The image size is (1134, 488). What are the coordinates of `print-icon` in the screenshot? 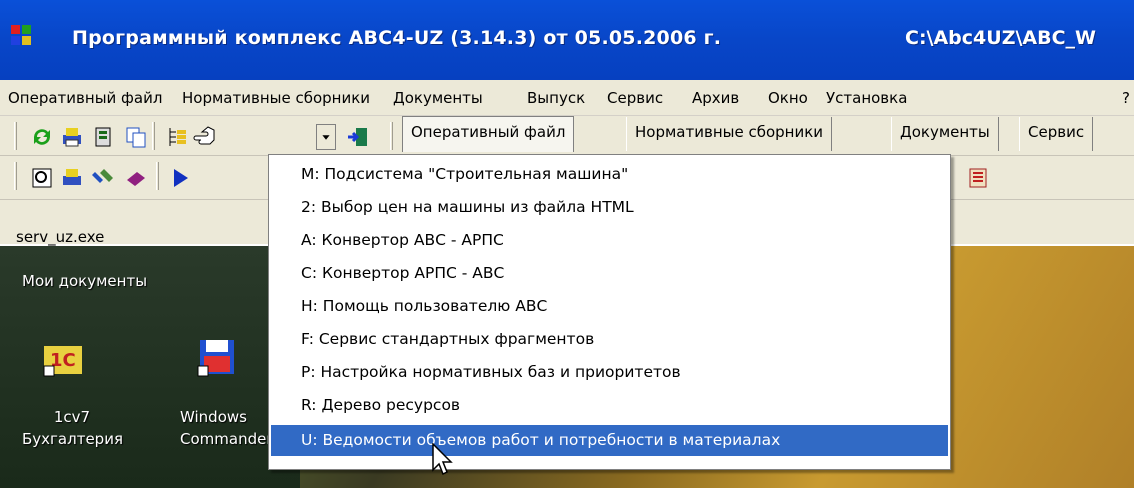 It's located at (72, 137).